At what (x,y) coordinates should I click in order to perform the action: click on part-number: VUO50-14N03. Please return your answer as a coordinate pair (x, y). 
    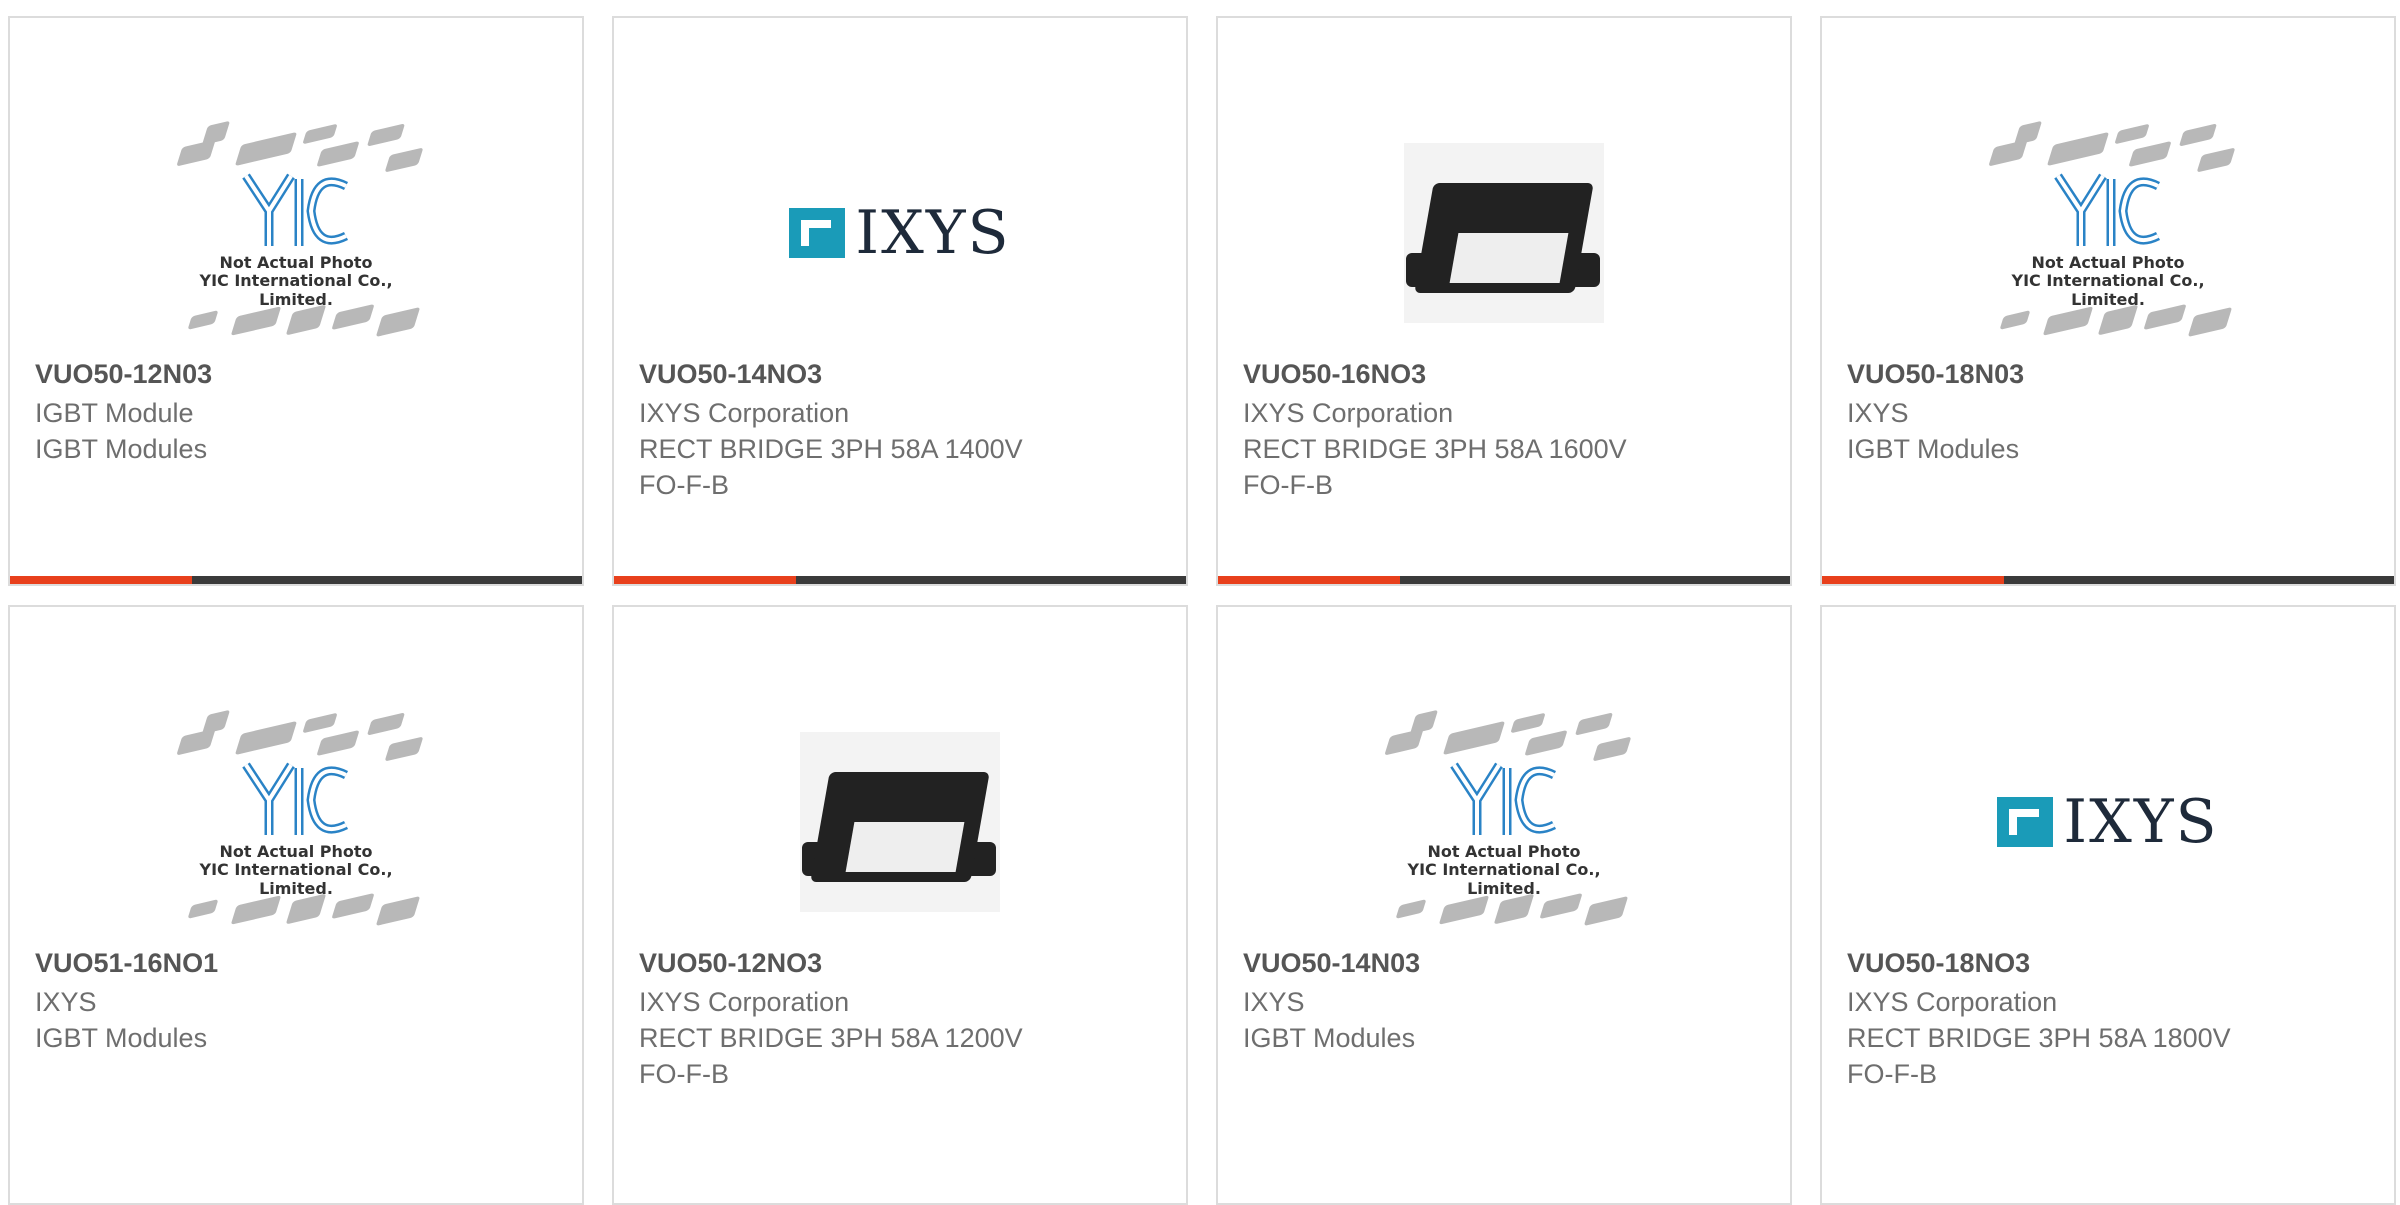
    Looking at the image, I should click on (1506, 963).